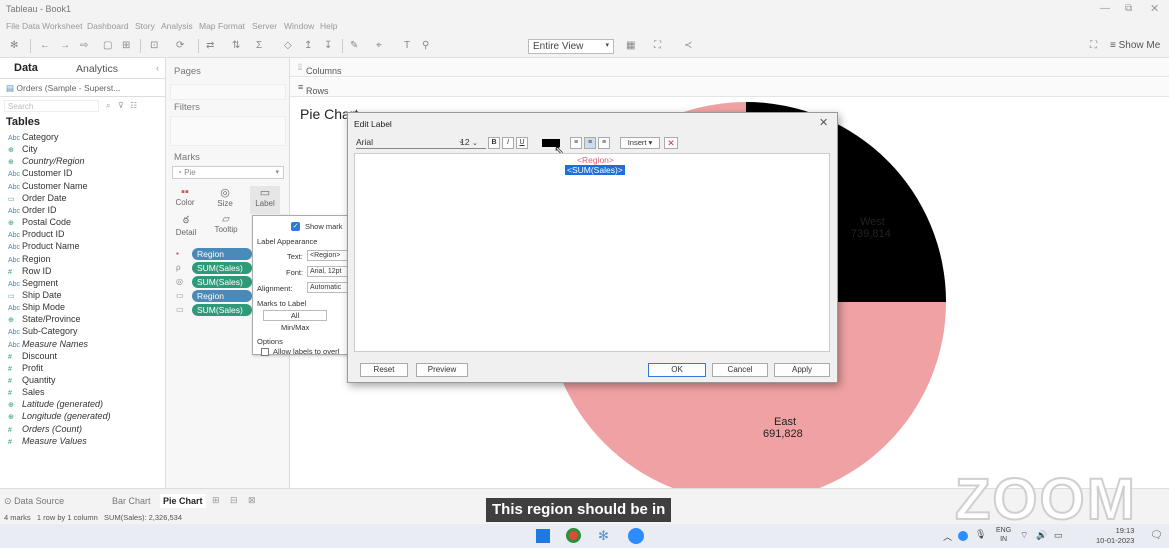  What do you see at coordinates (640, 143) in the screenshot?
I see `insert-button: Insert ▾` at bounding box center [640, 143].